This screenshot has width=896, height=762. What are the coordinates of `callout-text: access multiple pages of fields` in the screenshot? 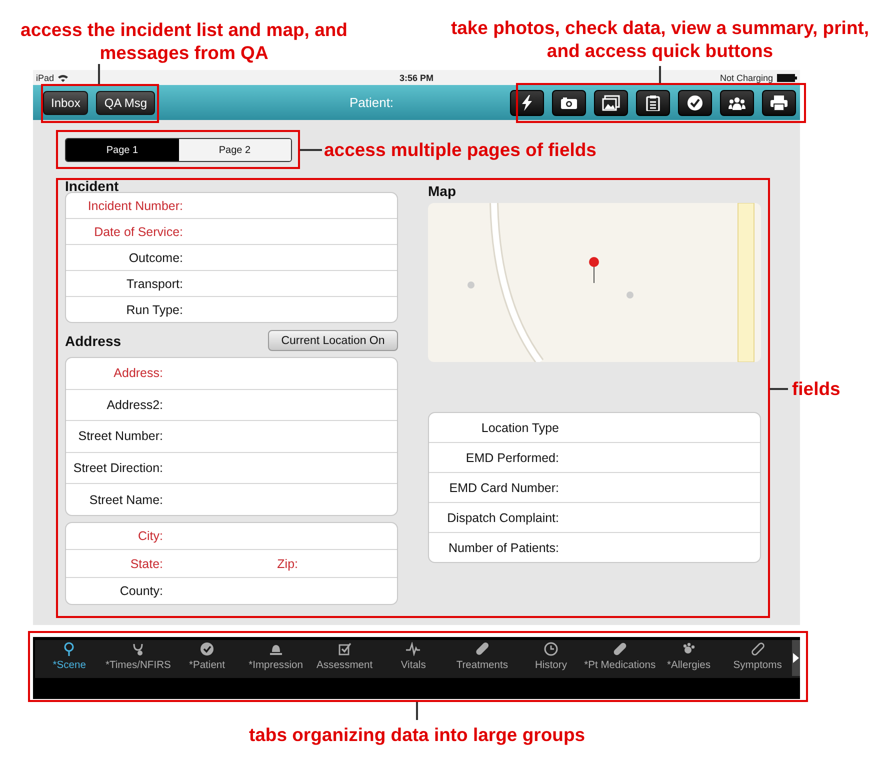 It's located at (460, 149).